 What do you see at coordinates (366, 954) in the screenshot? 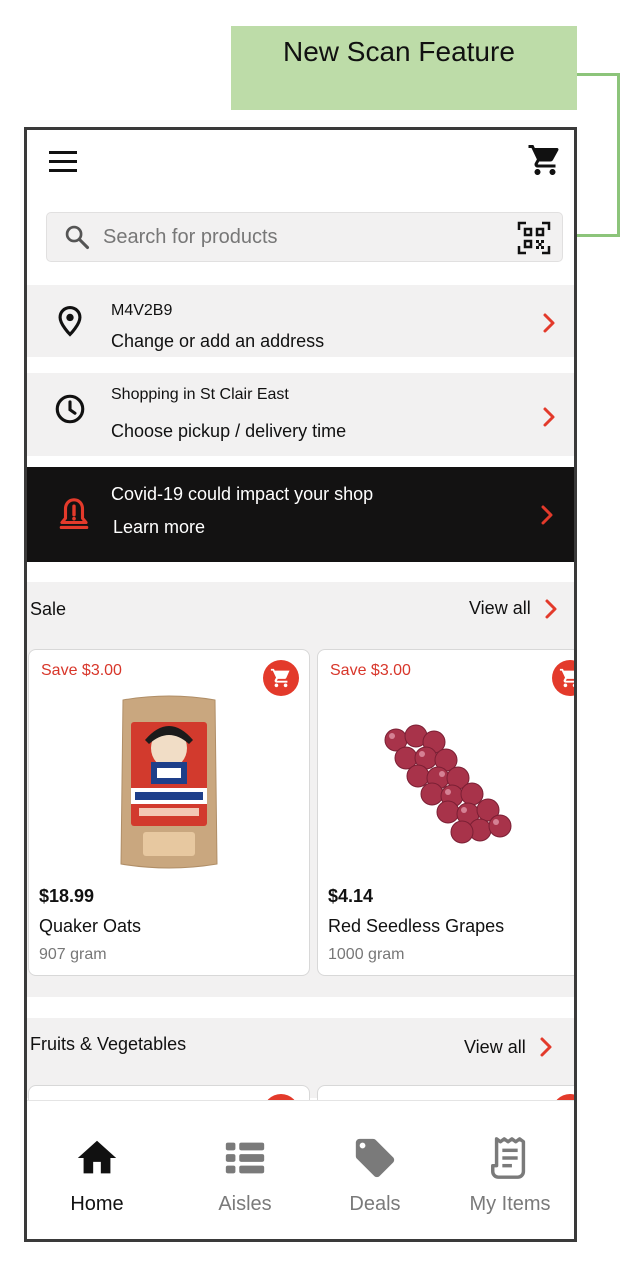
I see `product-size: 1000 gram` at bounding box center [366, 954].